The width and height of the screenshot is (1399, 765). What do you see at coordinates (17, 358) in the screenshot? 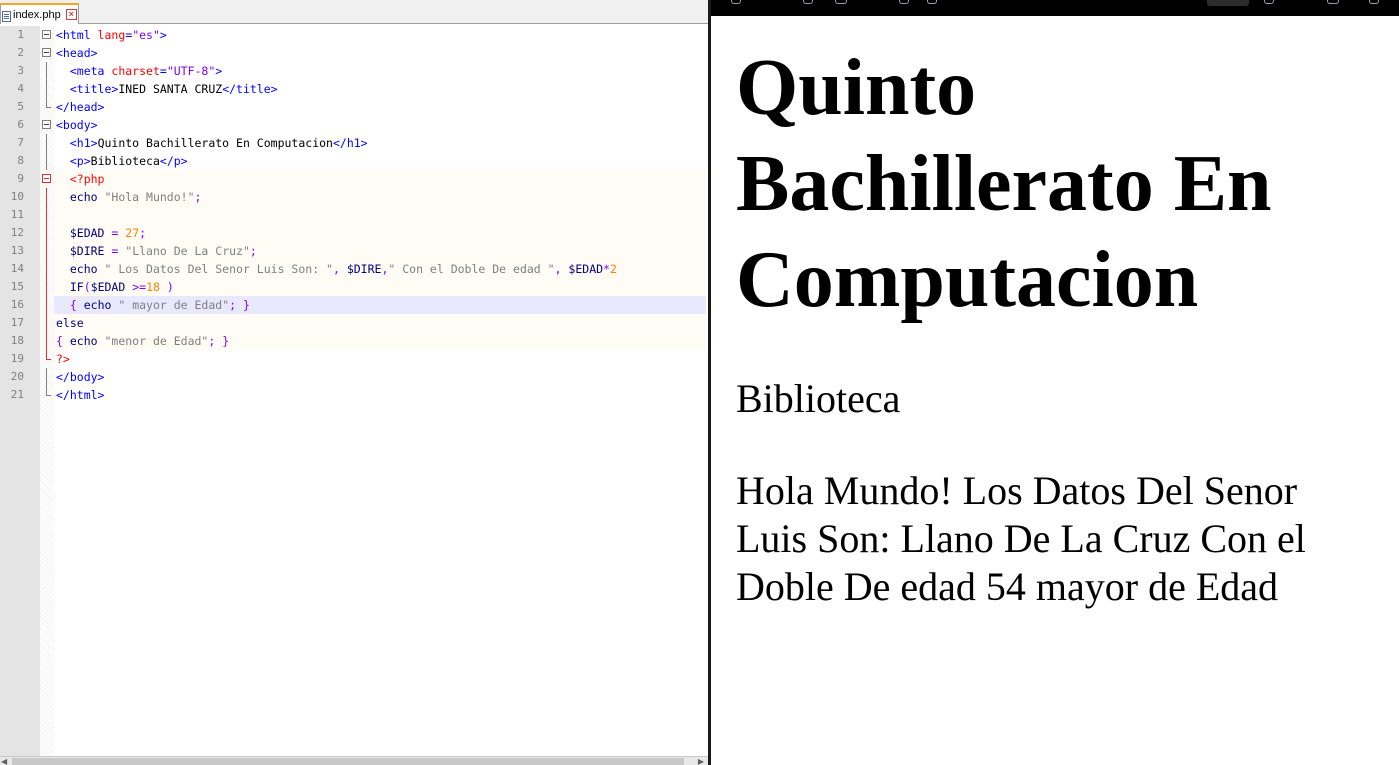
I see `line-number: 19` at bounding box center [17, 358].